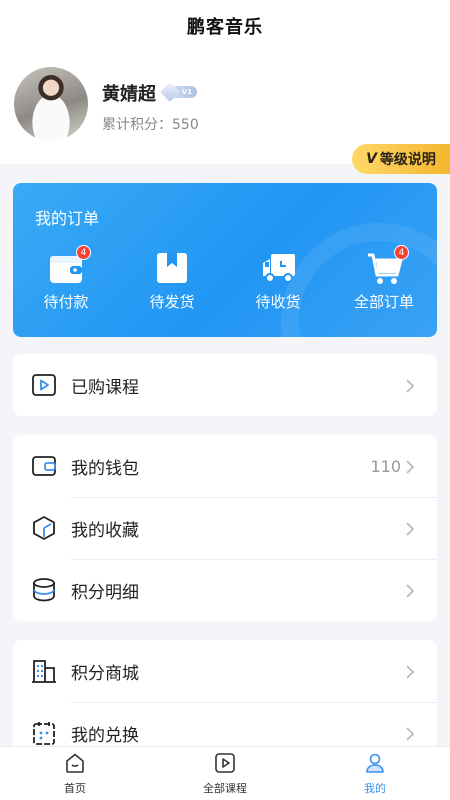  I want to click on order-pending-shipment: 待发货, so click(172, 281).